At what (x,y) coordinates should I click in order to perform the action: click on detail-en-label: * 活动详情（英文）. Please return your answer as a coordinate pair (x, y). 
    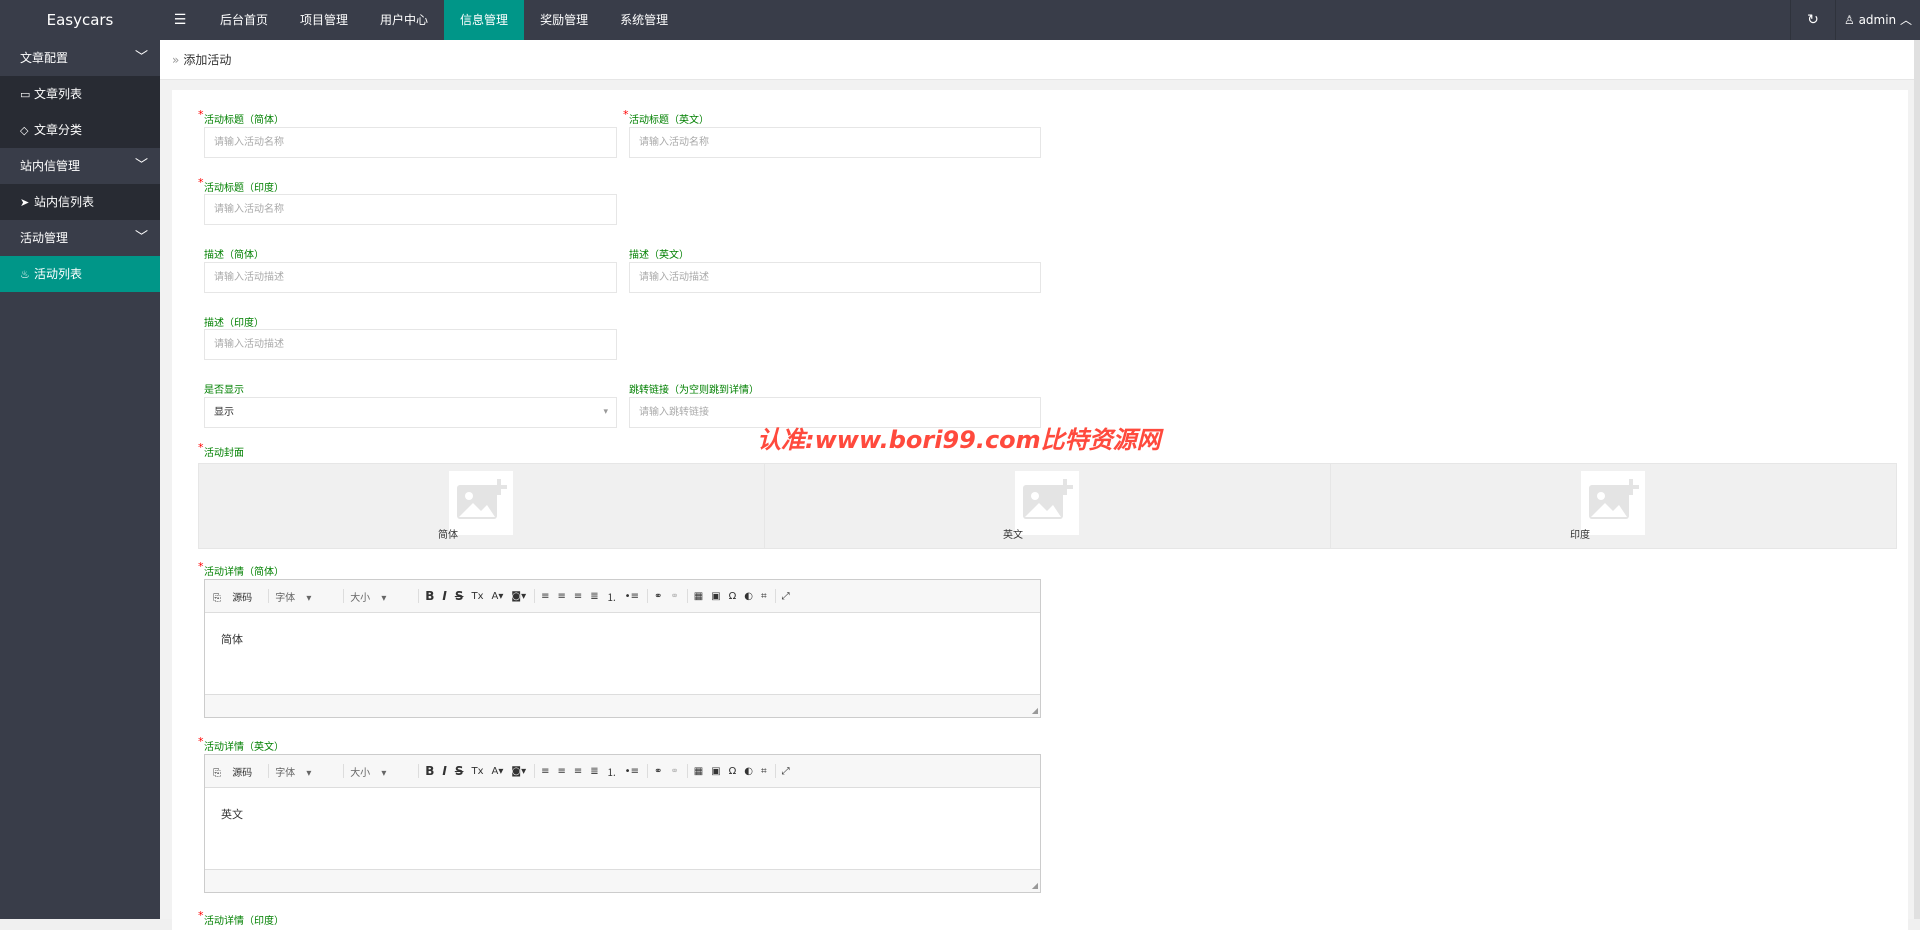
    Looking at the image, I should click on (241, 744).